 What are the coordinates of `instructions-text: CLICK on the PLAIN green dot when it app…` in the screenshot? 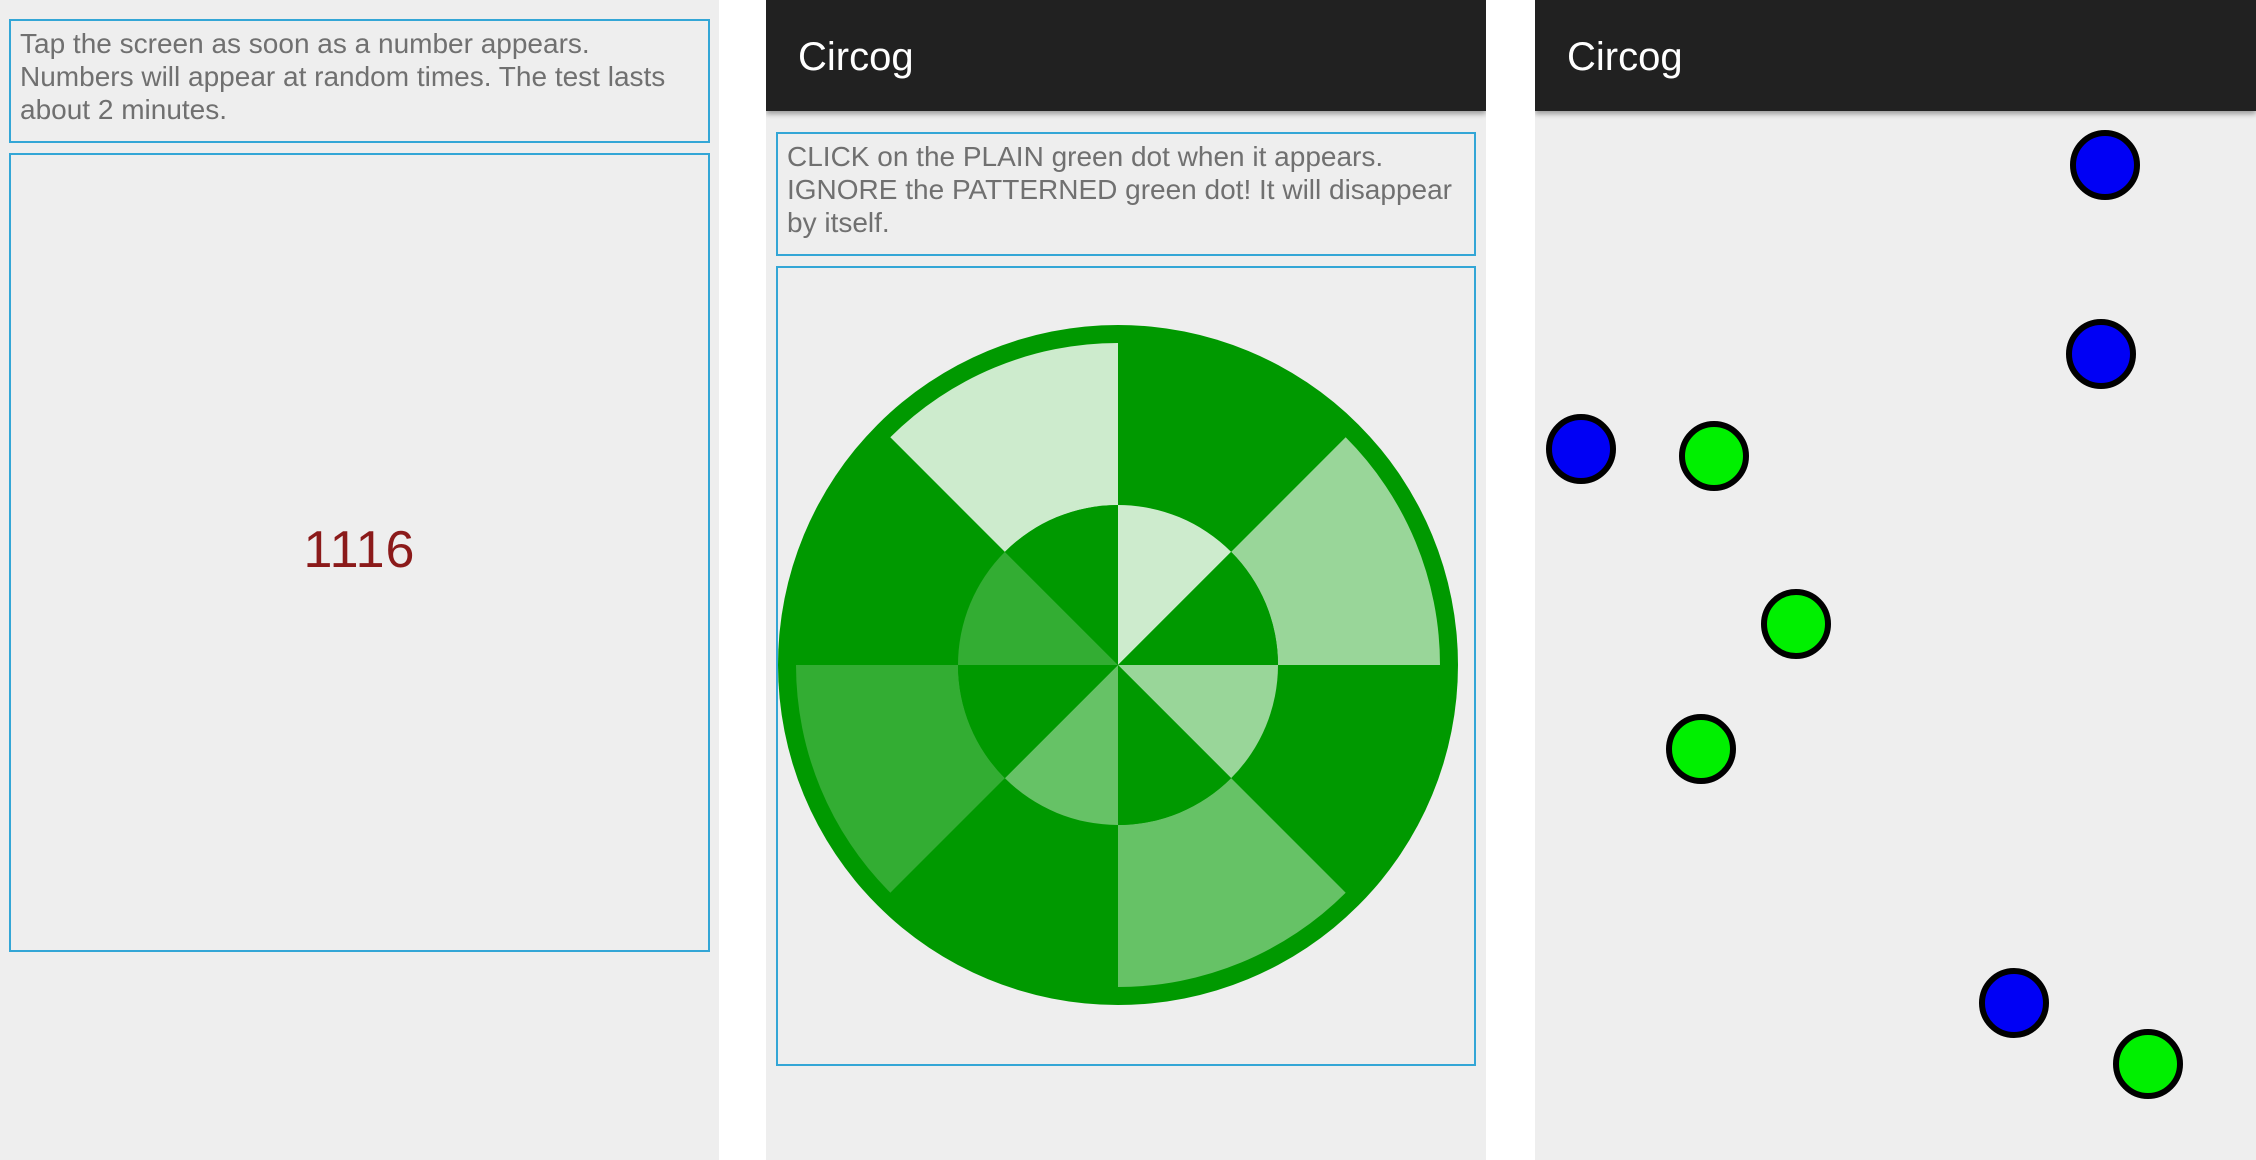 It's located at (1126, 194).